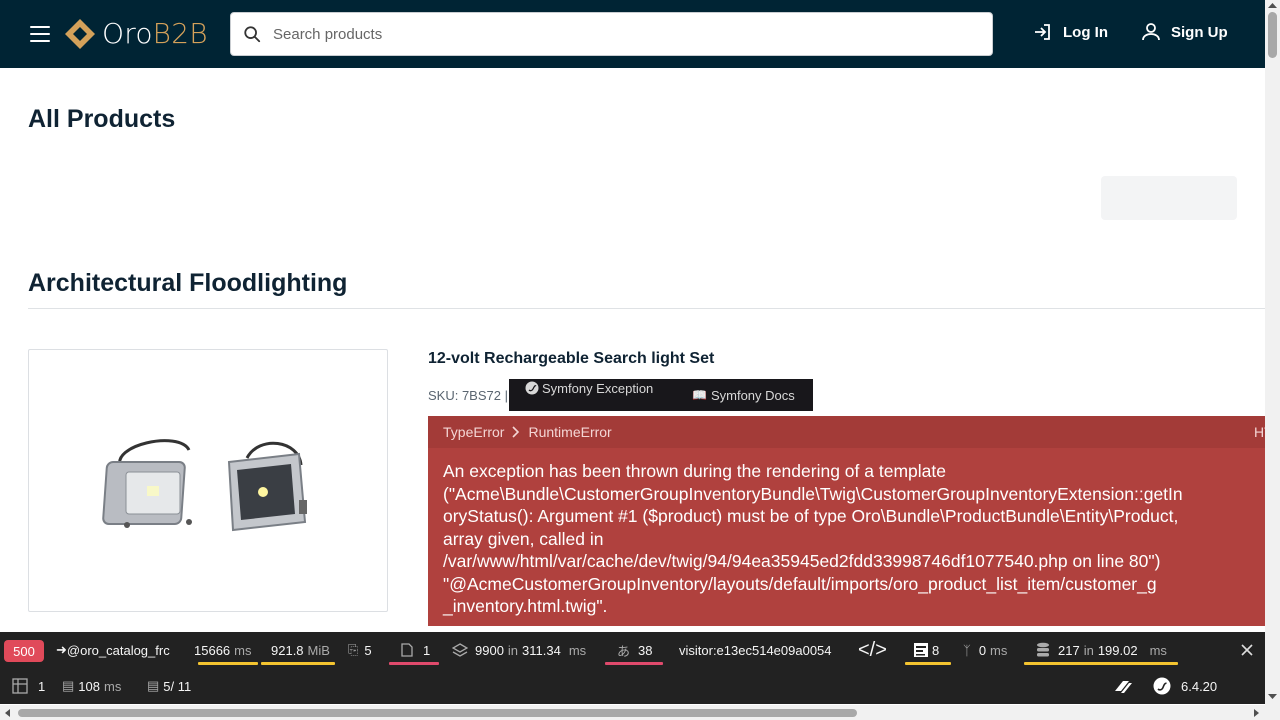 This screenshot has height=720, width=1280. Describe the element at coordinates (298, 650) in the screenshot. I see `toolbar-memory: 921.8 MiB` at that location.